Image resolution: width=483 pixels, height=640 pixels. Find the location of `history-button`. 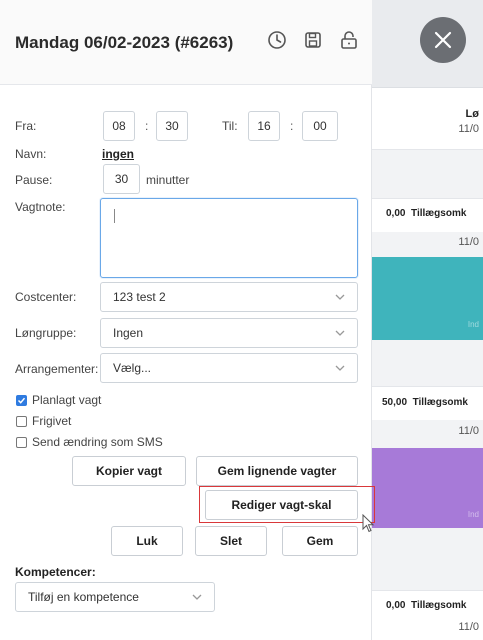

history-button is located at coordinates (277, 40).